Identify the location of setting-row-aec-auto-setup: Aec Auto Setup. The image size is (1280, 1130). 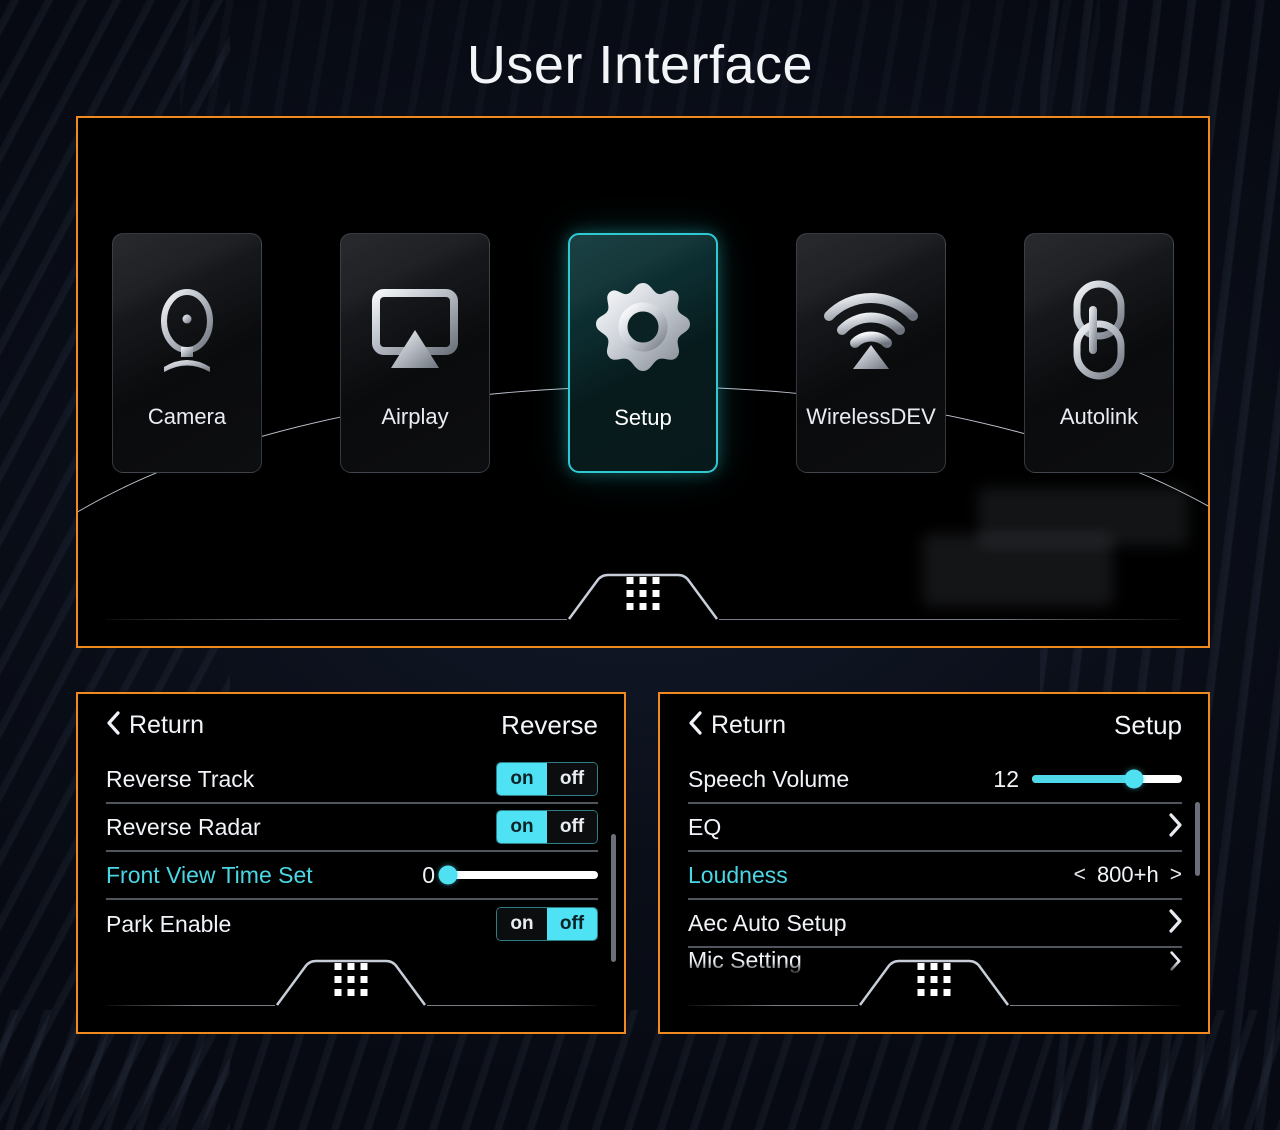
(935, 924).